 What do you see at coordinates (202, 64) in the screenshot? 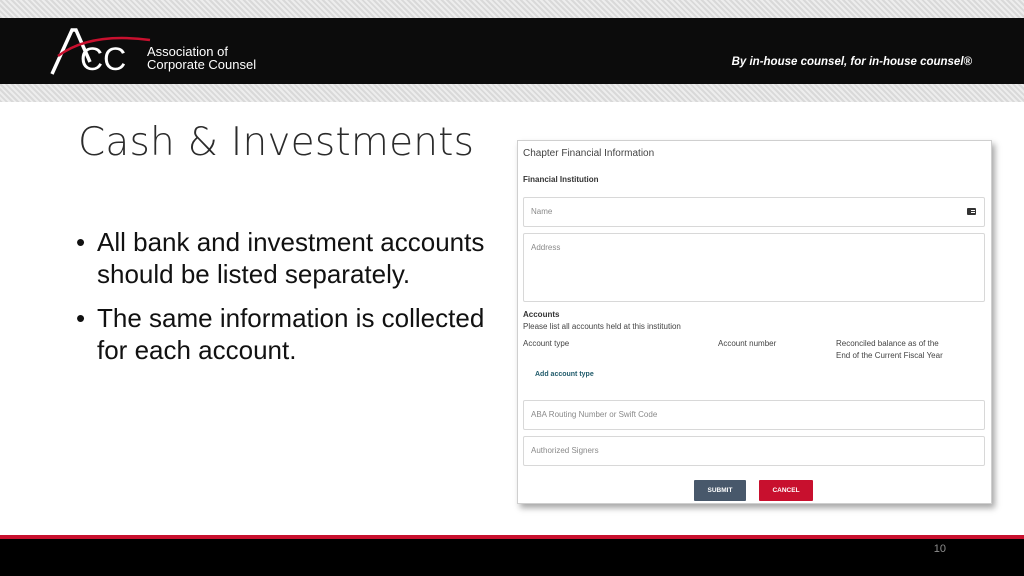
I see `logo-line-2: Corporate Counsel` at bounding box center [202, 64].